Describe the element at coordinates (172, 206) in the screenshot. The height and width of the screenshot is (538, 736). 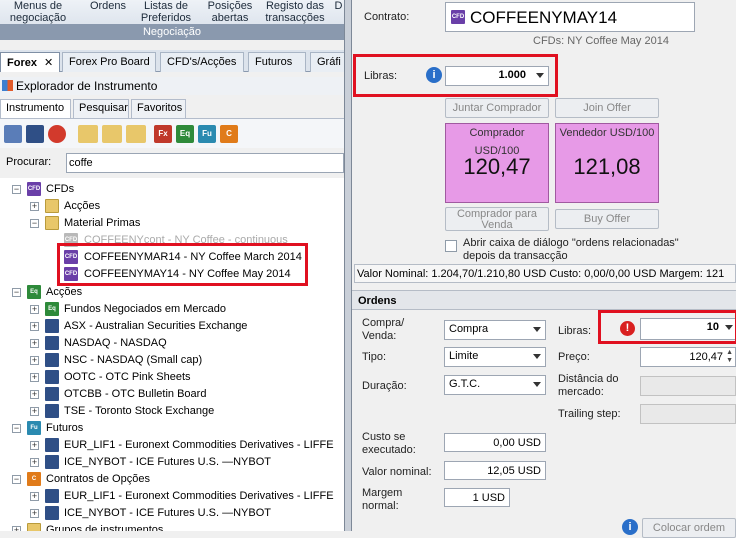
I see `tree-node-cfd-accoes: + Acções` at that location.